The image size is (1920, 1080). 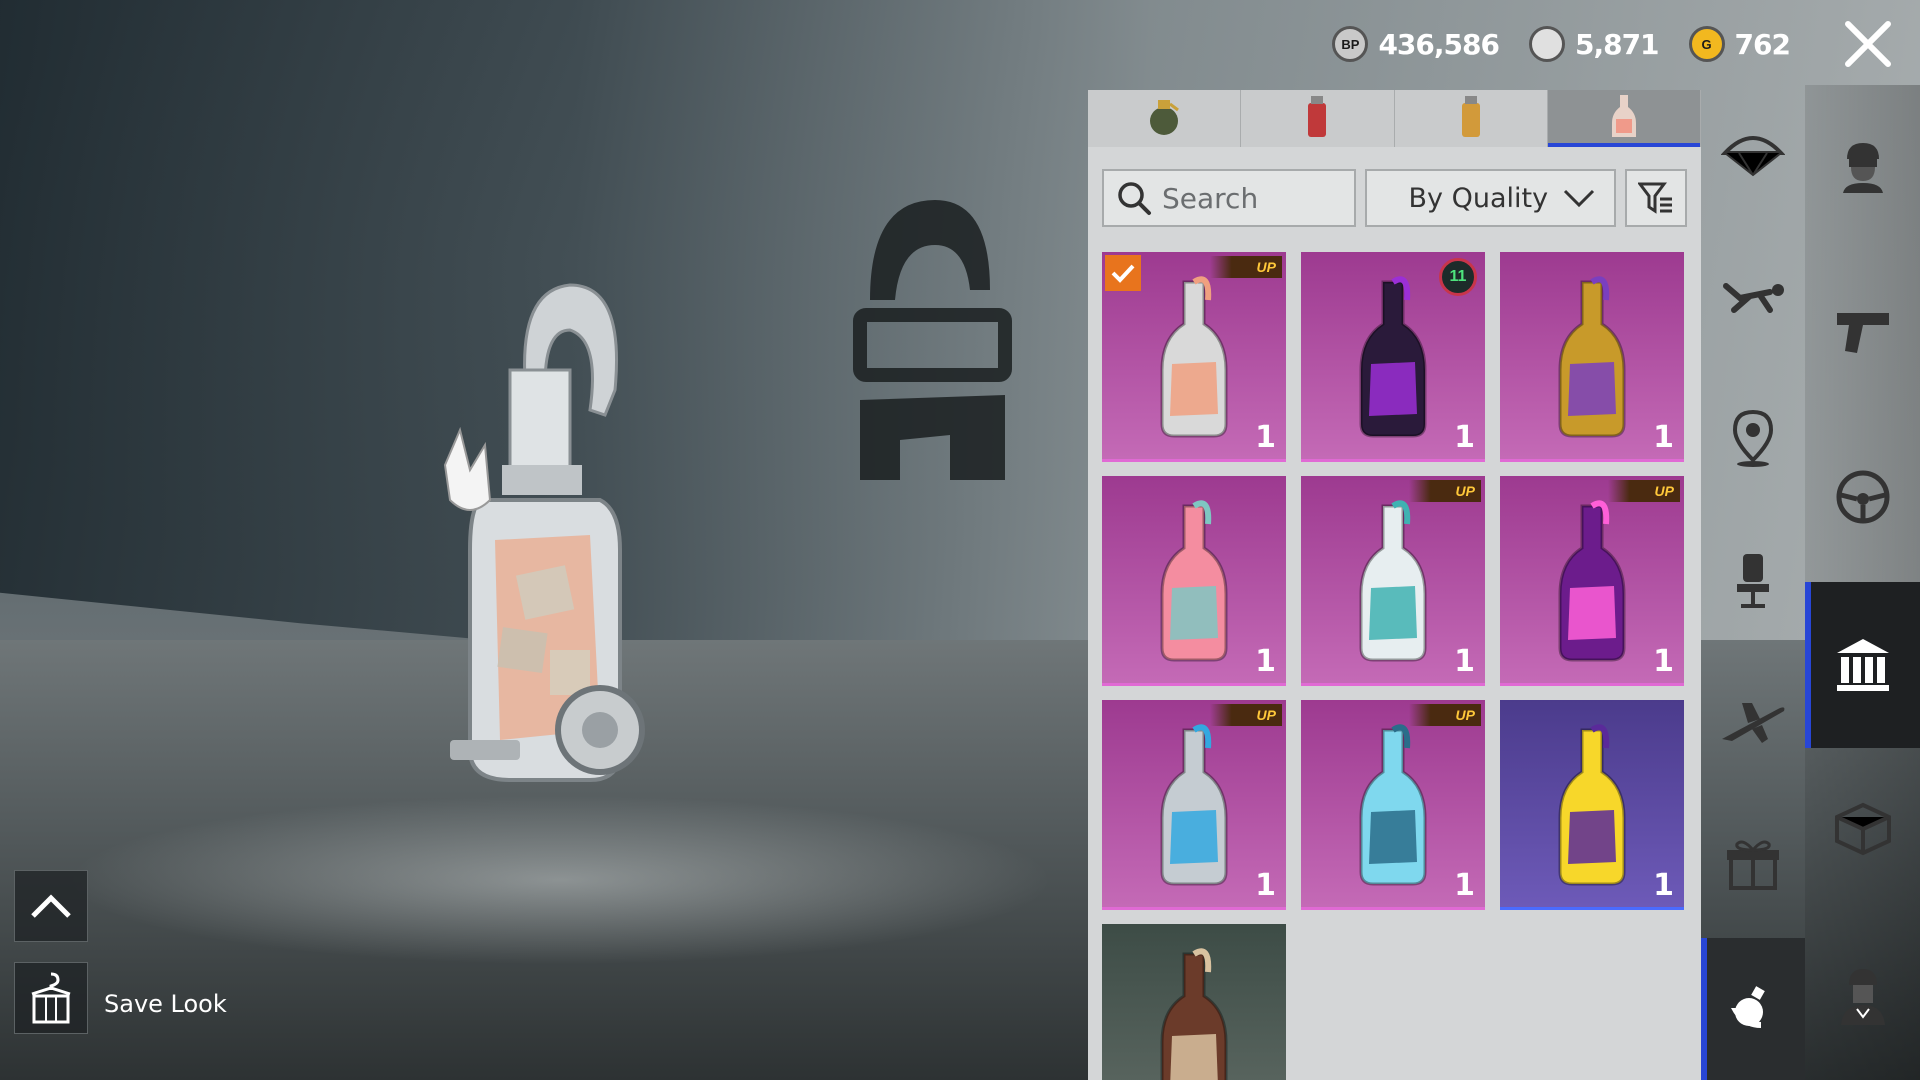 I want to click on tab-frag-grenade, so click(x=1165, y=118).